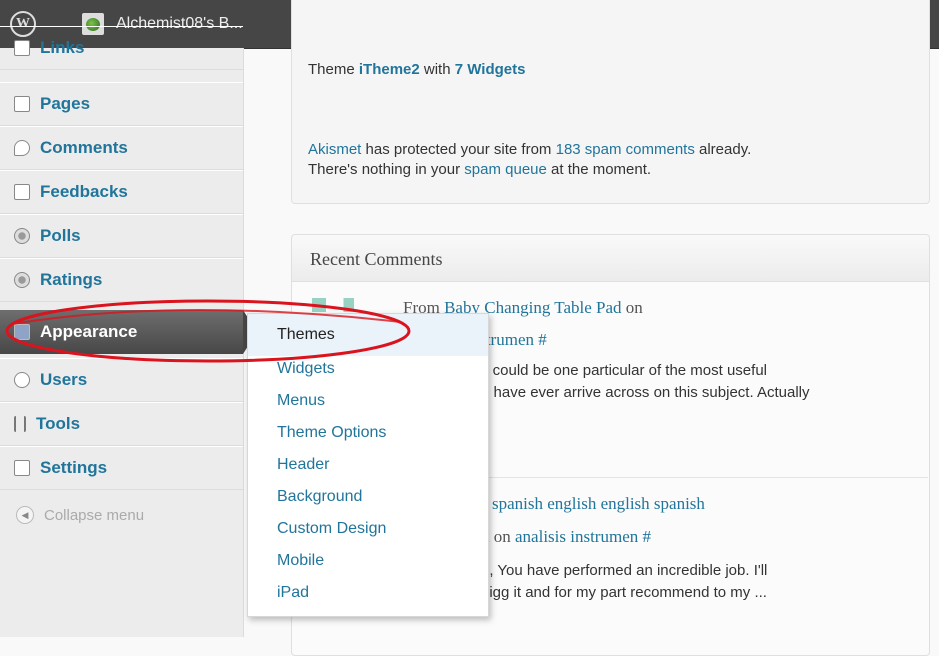  What do you see at coordinates (84, 147) in the screenshot?
I see `menu-item-label: Comments` at bounding box center [84, 147].